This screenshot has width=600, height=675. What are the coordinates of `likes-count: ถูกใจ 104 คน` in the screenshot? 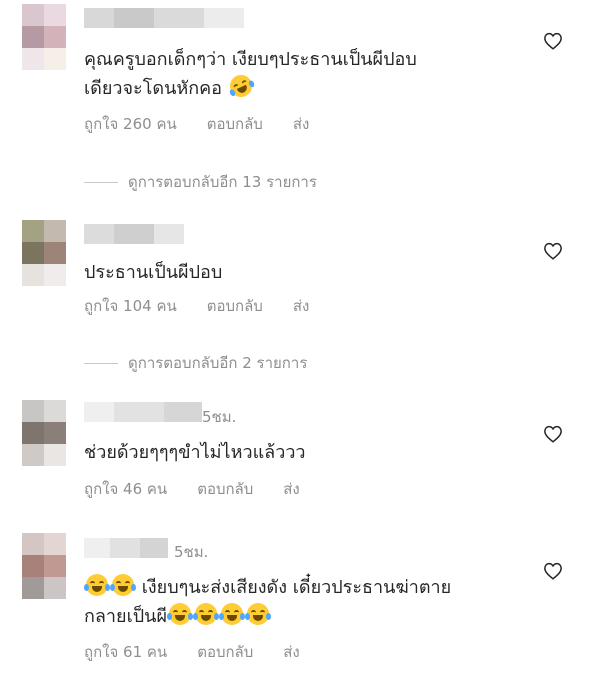 It's located at (130, 306).